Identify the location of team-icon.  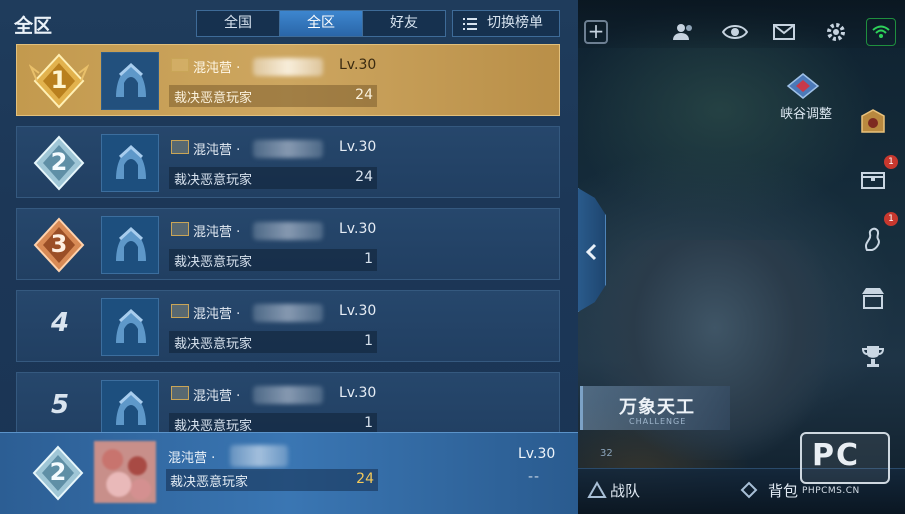
(597, 490).